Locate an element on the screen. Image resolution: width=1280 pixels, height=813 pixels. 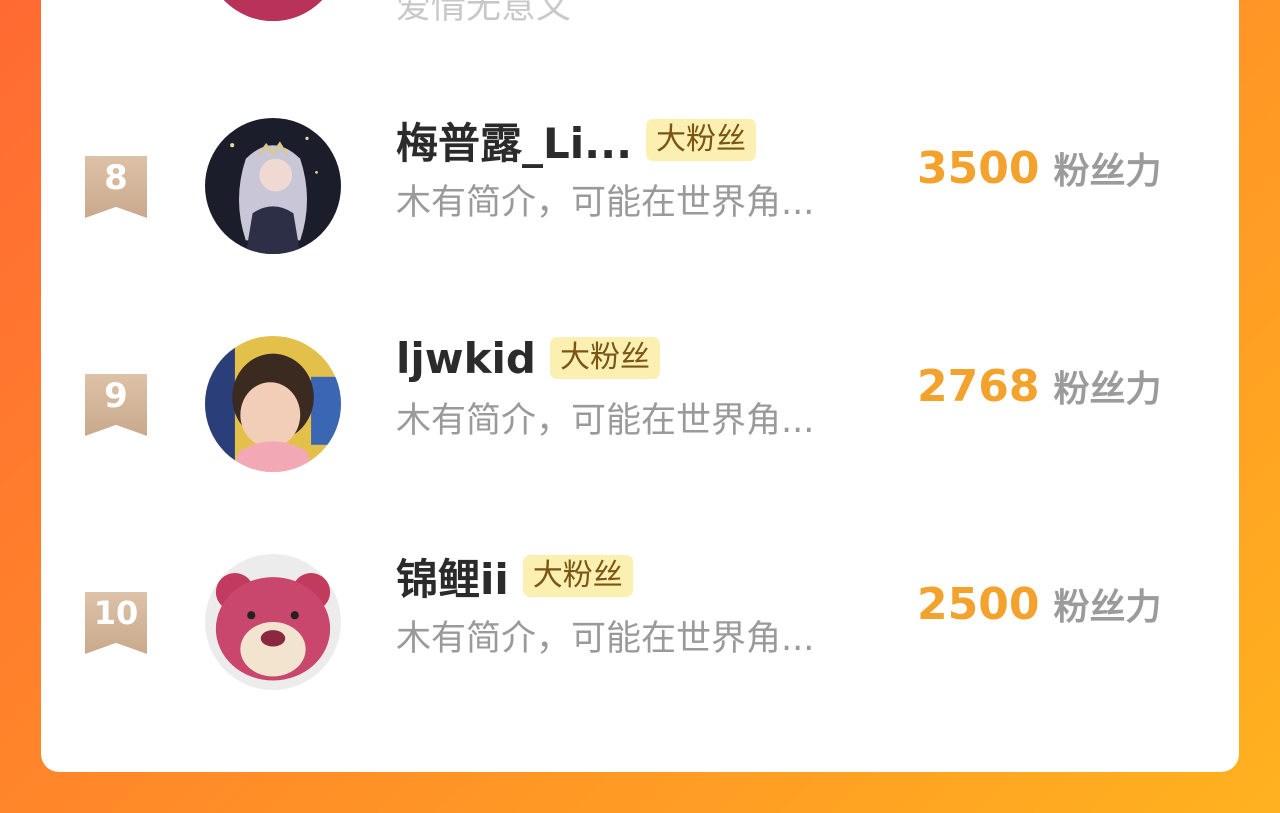
rank-badge: 9 is located at coordinates (116, 405).